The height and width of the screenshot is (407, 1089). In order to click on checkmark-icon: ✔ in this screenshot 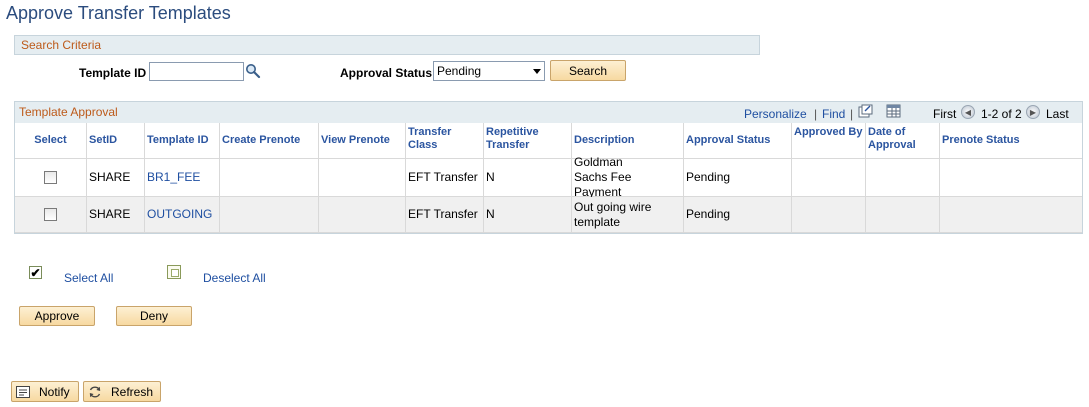, I will do `click(35, 272)`.